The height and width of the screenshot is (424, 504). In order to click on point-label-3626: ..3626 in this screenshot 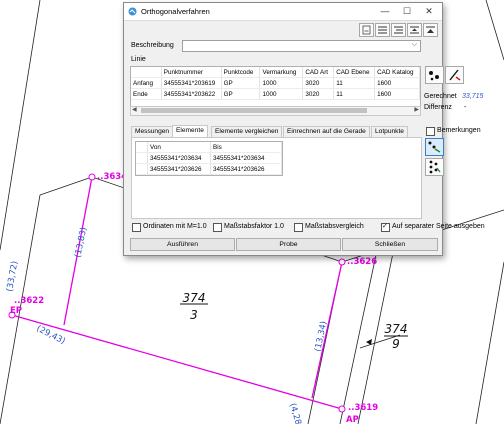, I will do `click(362, 262)`.